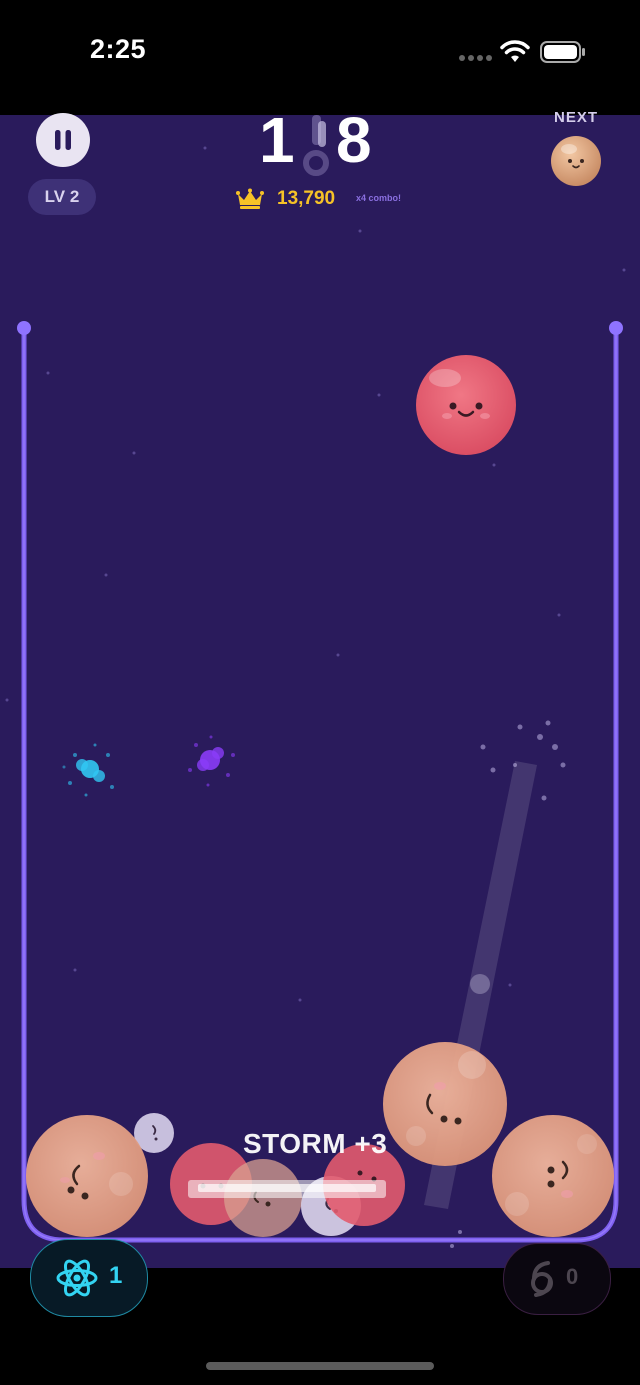  Describe the element at coordinates (575, 117) in the screenshot. I see `next-label: NEXT` at that location.